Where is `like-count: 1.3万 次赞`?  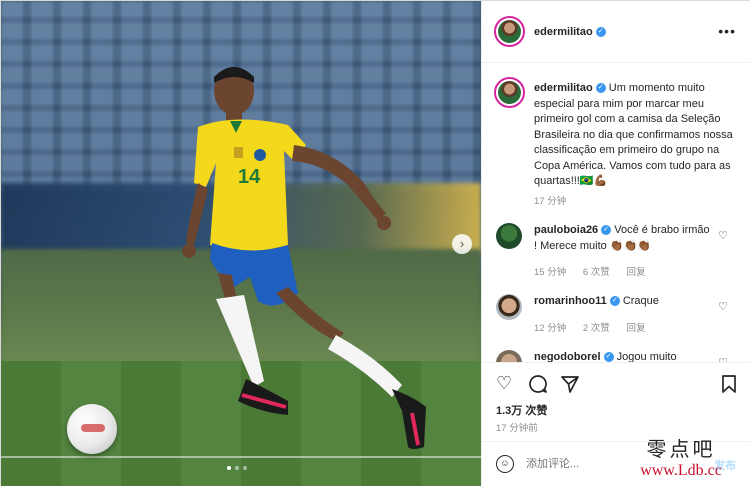
like-count: 1.3万 次赞 is located at coordinates (521, 410).